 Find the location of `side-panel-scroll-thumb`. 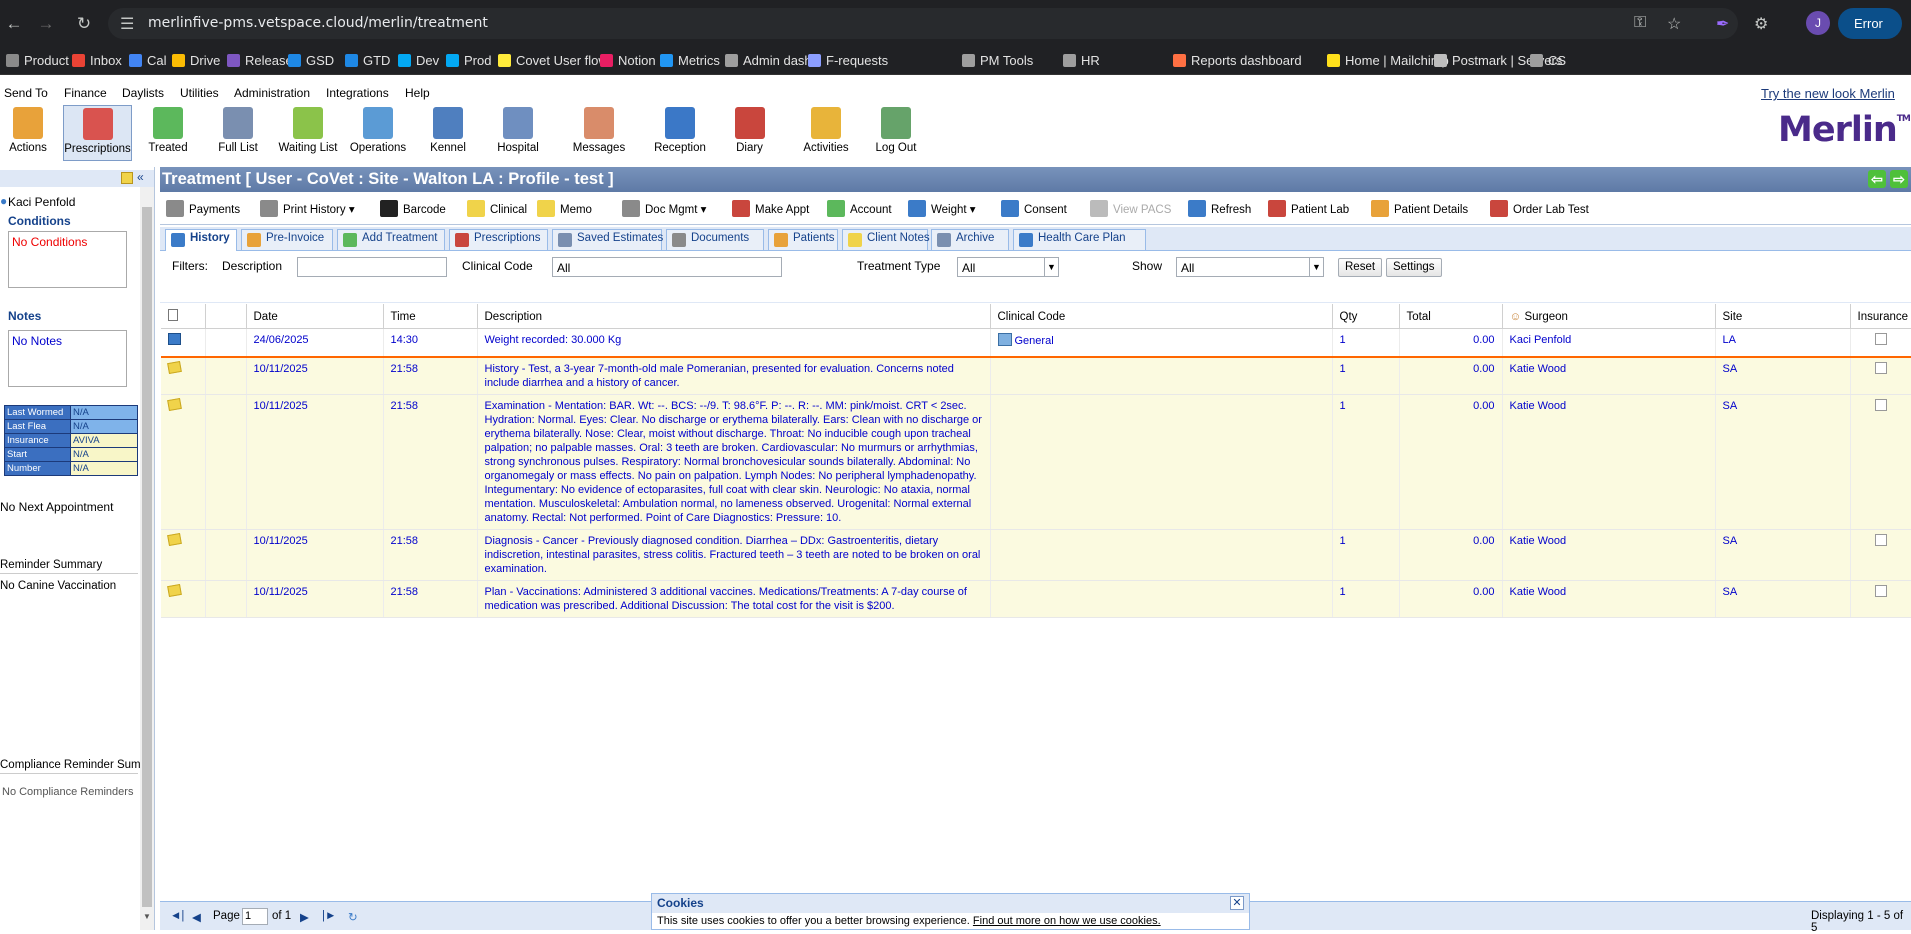

side-panel-scroll-thumb is located at coordinates (147, 557).